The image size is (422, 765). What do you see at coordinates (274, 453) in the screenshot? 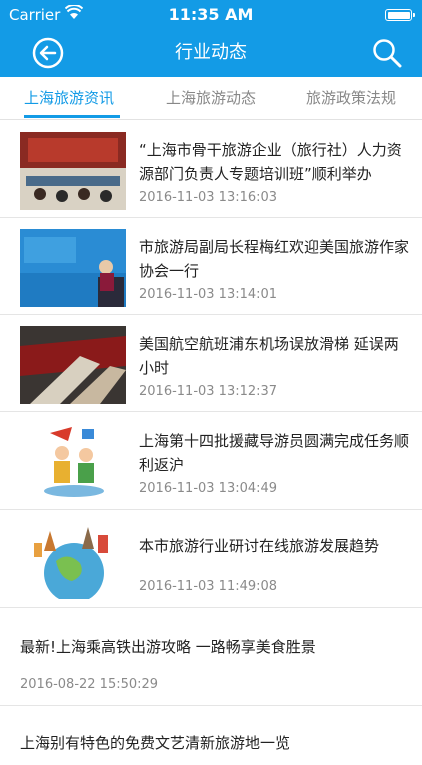
I see `article-title: 上海第十四批援藏导游员圆满完成任务顺利返沪` at bounding box center [274, 453].